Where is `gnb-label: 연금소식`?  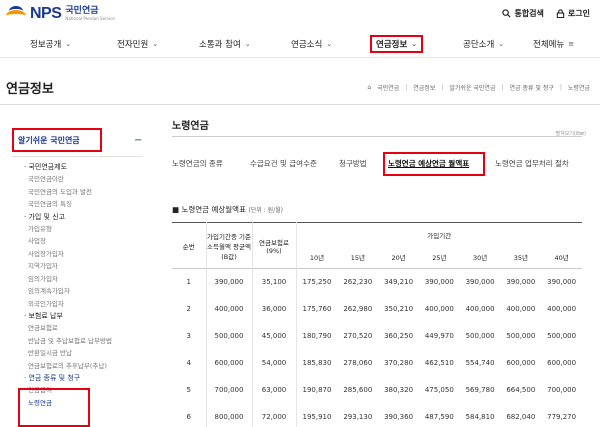
gnb-label: 연금소식 is located at coordinates (307, 45).